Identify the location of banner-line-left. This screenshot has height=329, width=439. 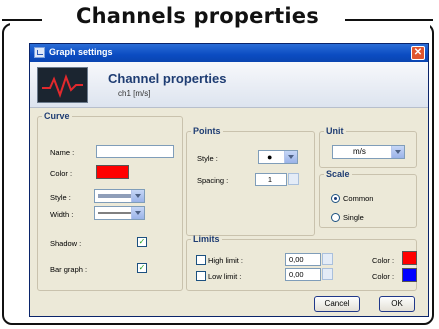
(22, 20).